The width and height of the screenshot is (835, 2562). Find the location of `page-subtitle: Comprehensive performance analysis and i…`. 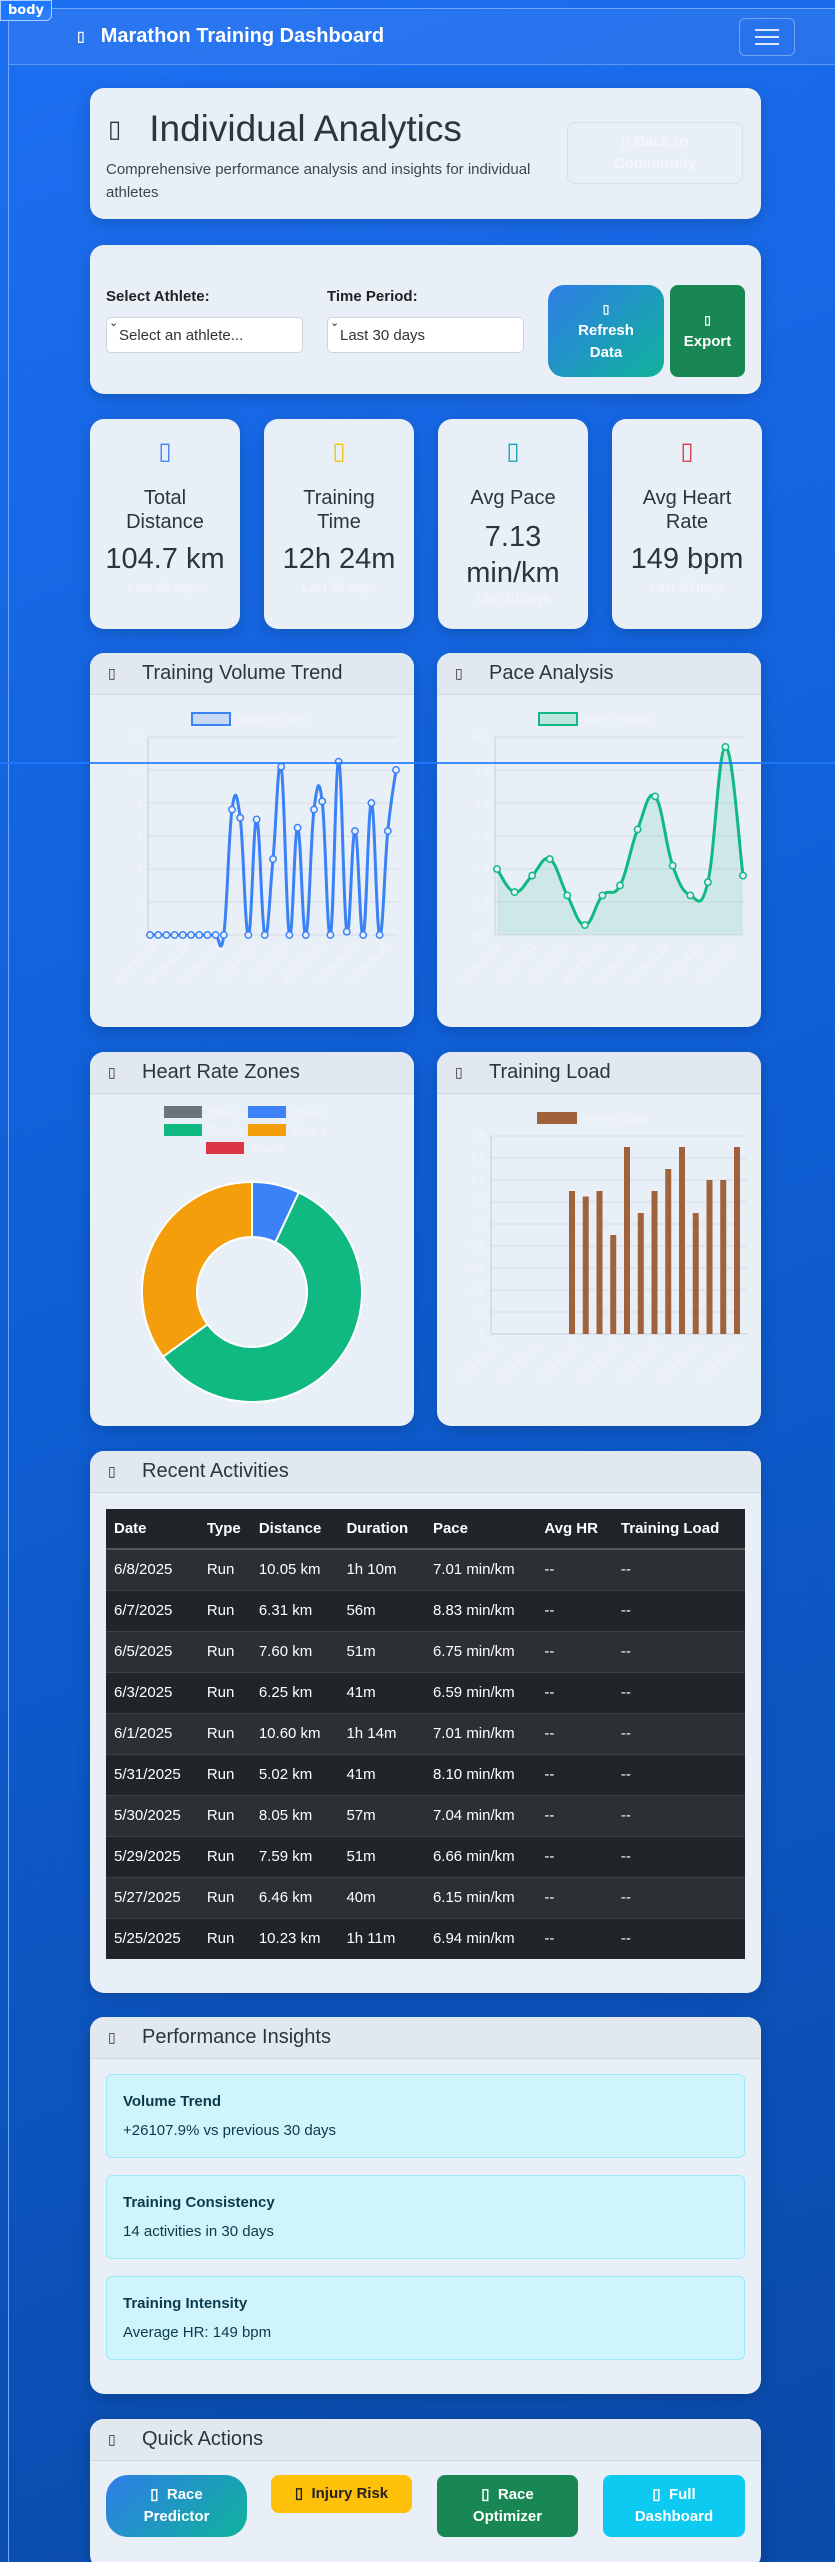

page-subtitle: Comprehensive performance analysis and i… is located at coordinates (318, 181).